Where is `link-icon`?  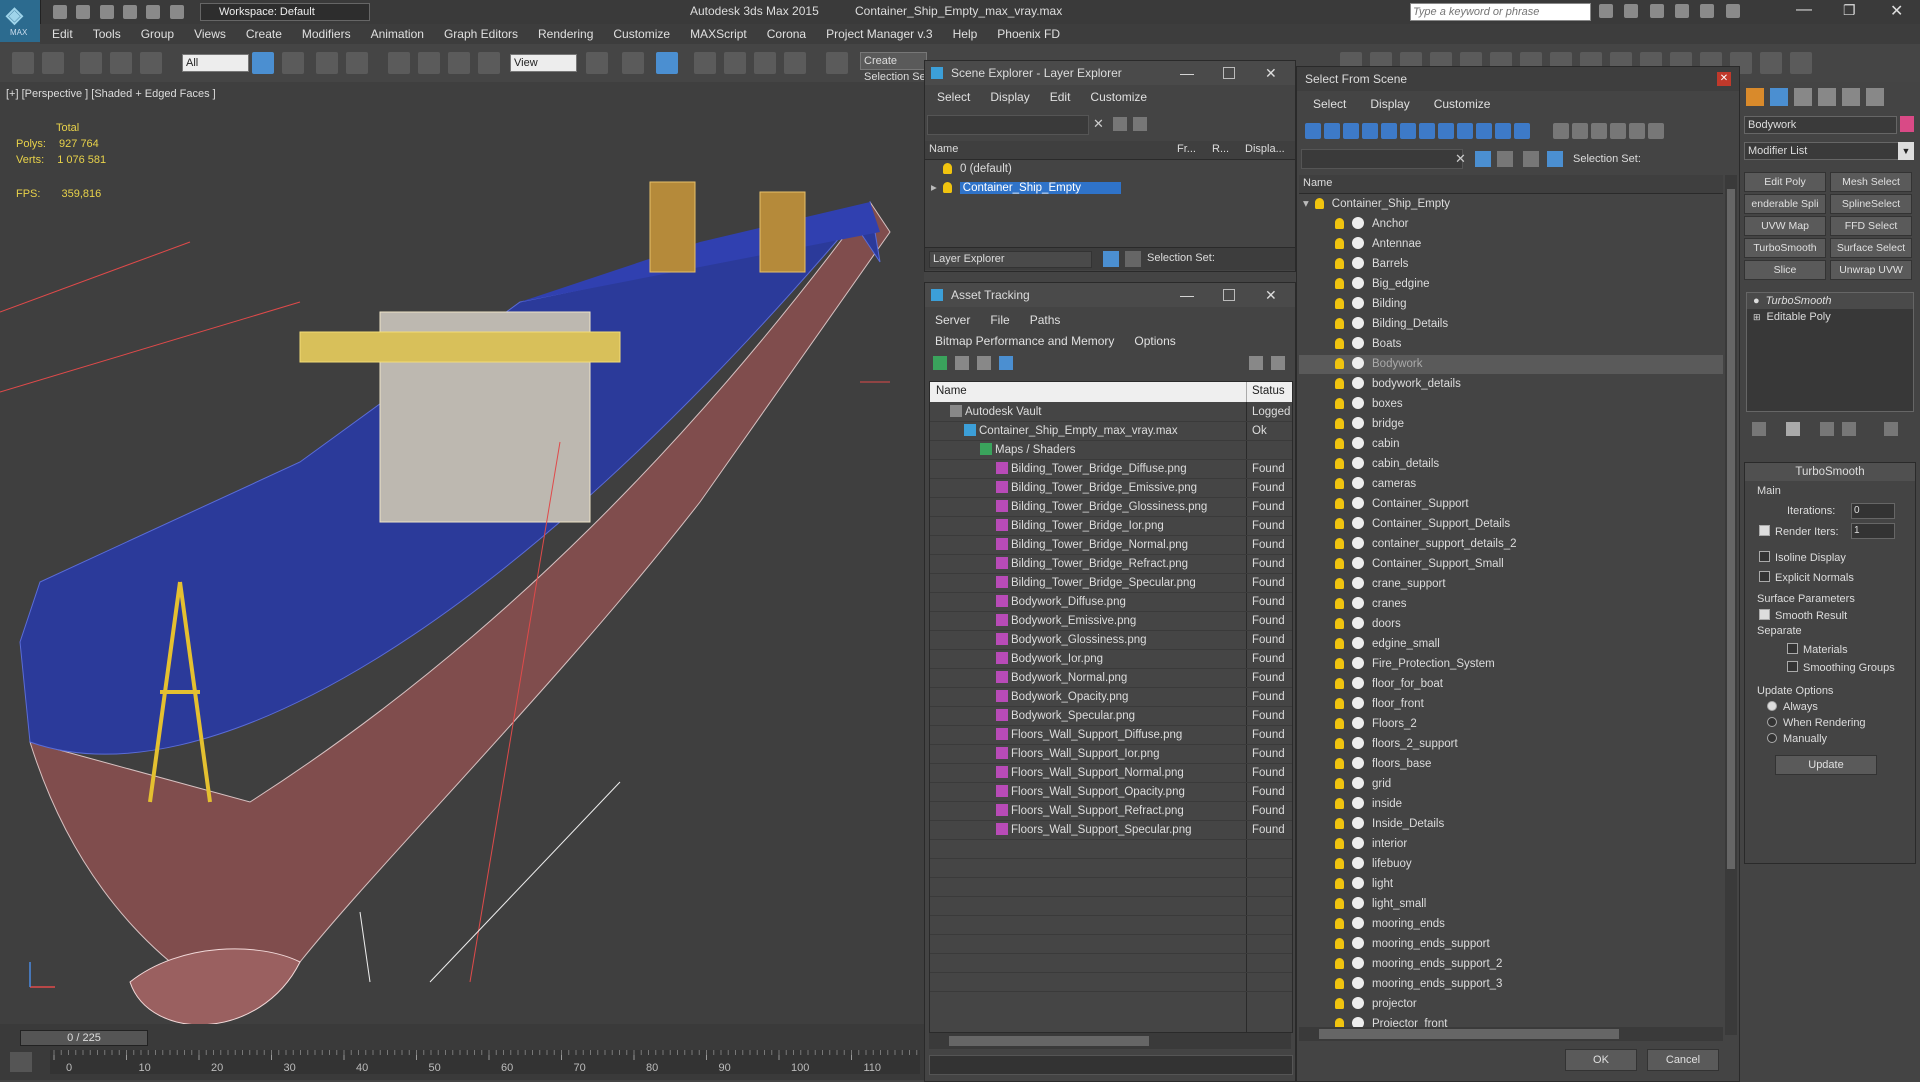
link-icon is located at coordinates (91, 63).